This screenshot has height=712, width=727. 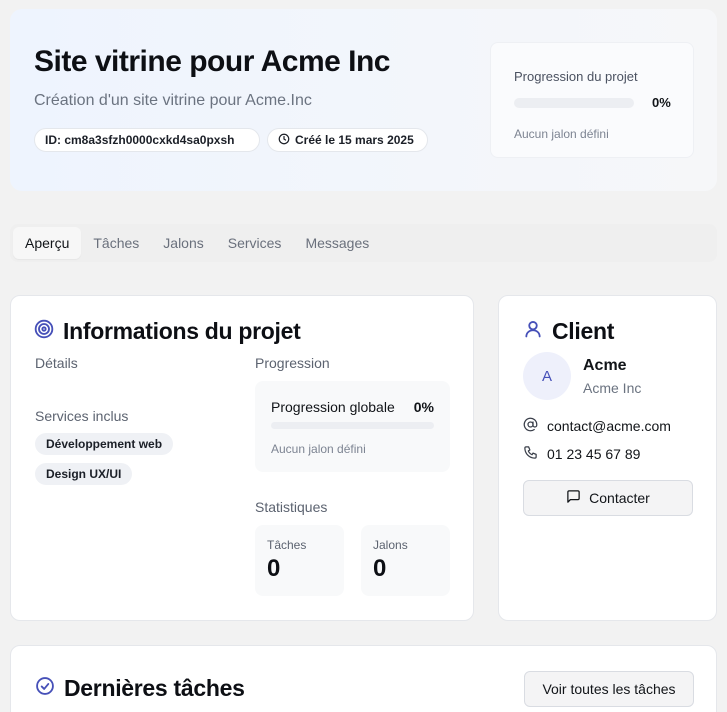 I want to click on global-progress-percent: 0%, so click(x=423, y=407).